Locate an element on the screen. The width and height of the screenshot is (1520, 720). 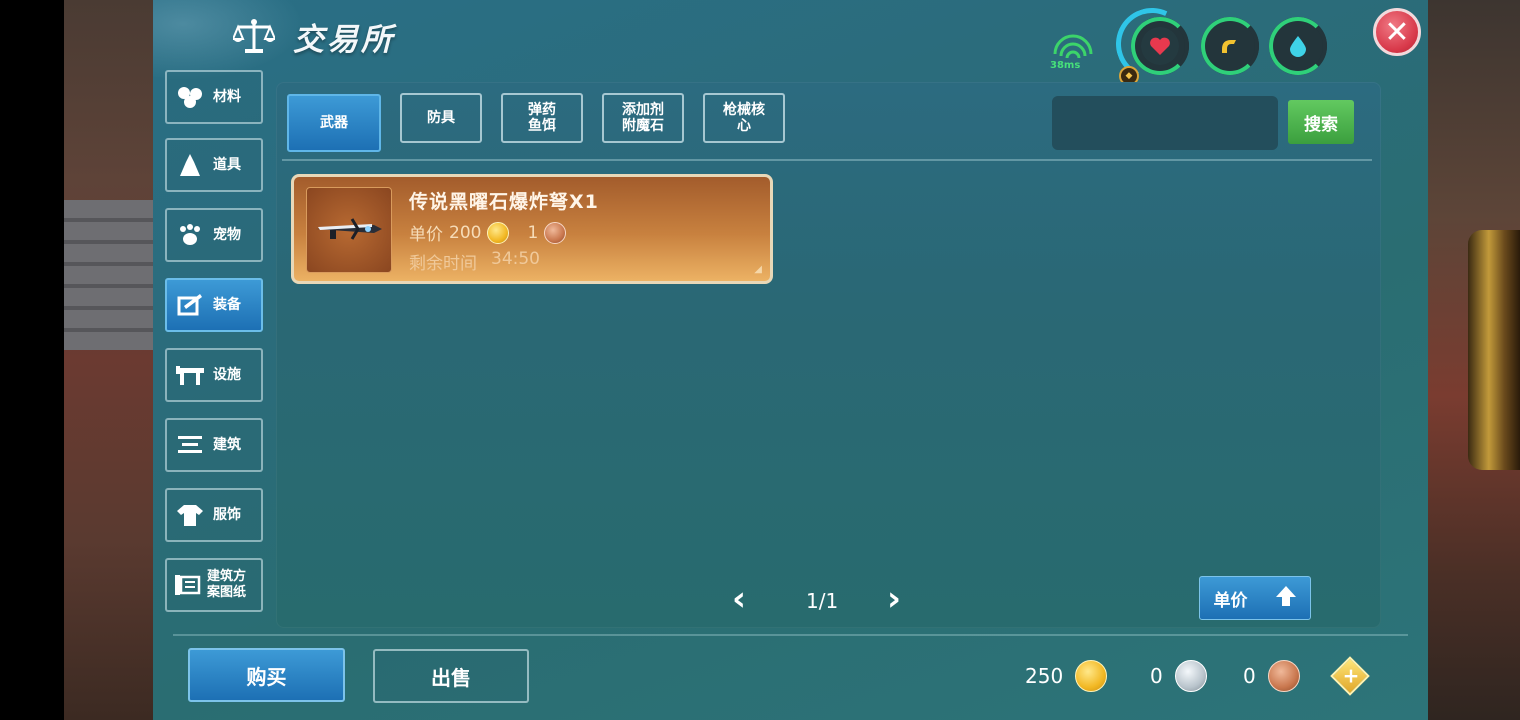
crossbow-icon is located at coordinates (349, 230).